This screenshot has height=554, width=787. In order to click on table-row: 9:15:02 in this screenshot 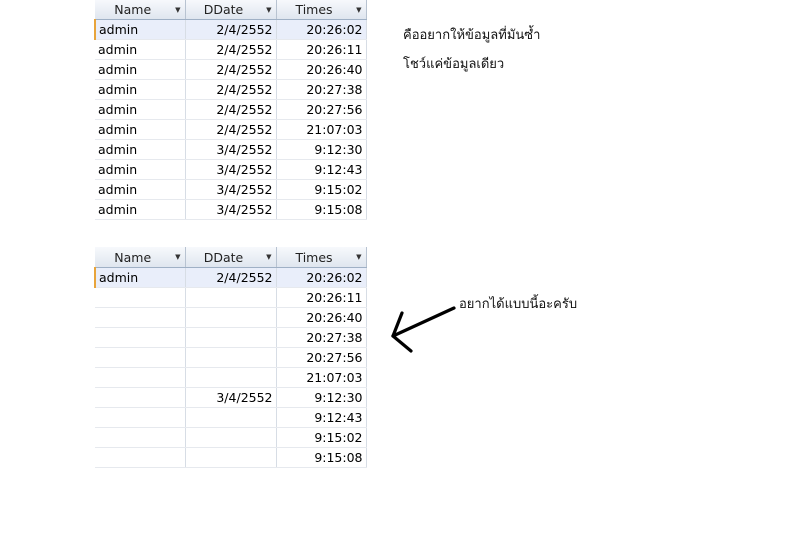, I will do `click(231, 437)`.